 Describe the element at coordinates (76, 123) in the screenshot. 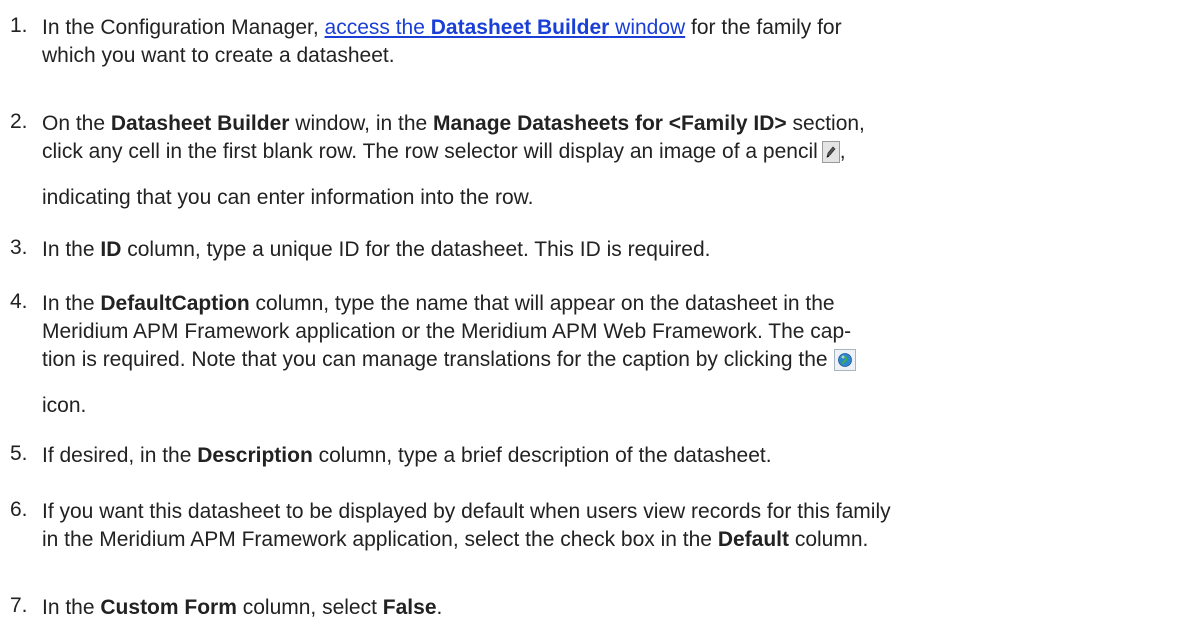

I see `step-text-segment: On the` at that location.